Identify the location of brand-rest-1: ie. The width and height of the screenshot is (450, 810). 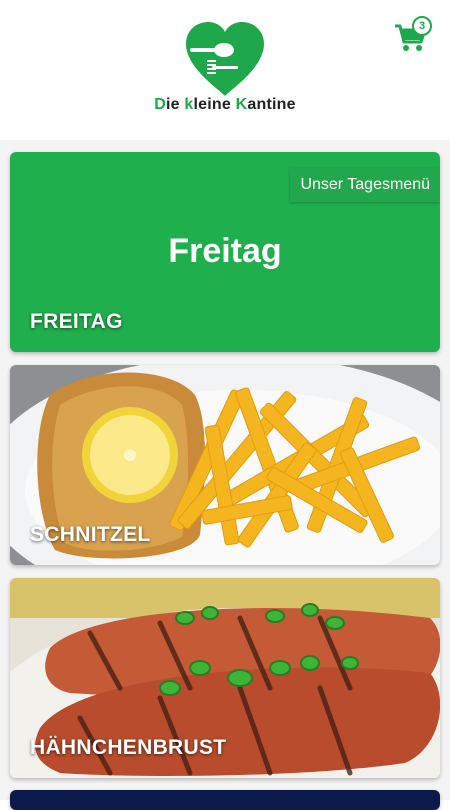
(175, 104).